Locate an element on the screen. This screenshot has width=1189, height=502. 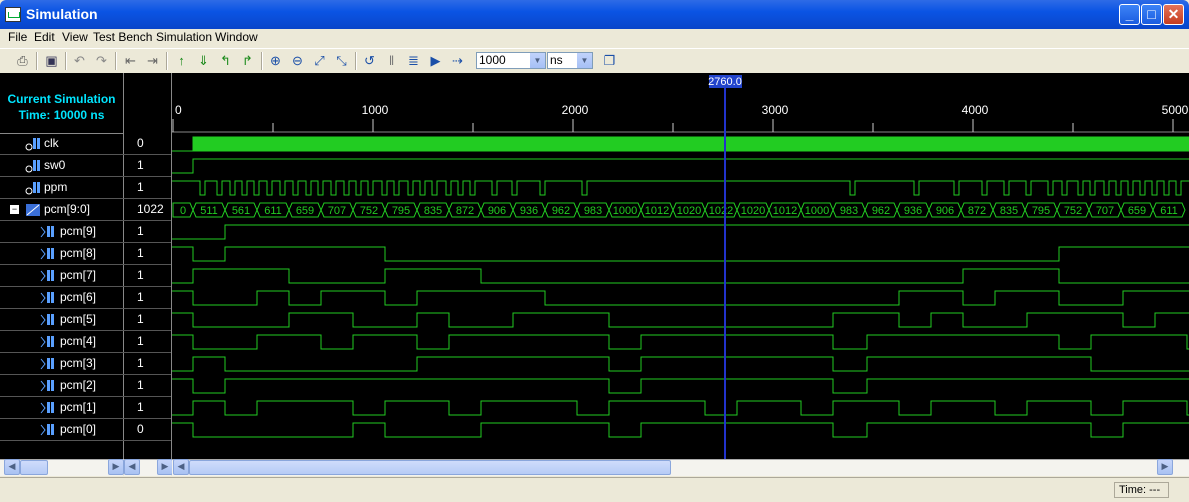
signal-name: sw0 is located at coordinates (55, 165).